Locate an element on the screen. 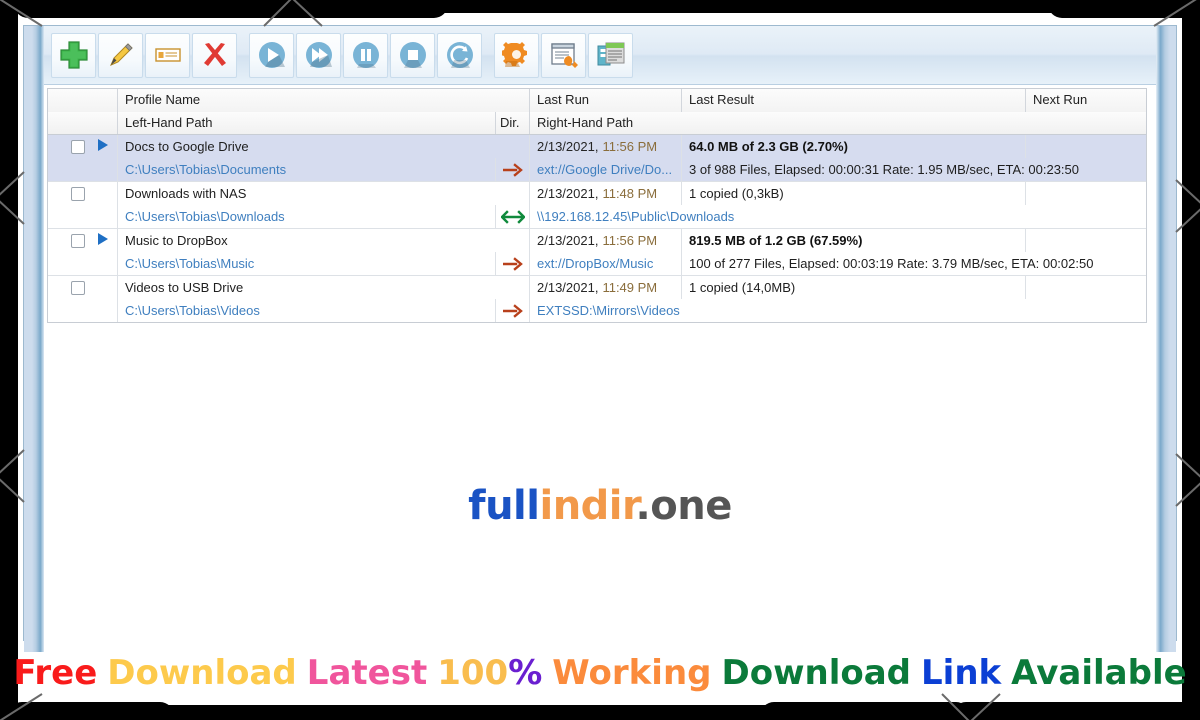  run-button is located at coordinates (271, 55).